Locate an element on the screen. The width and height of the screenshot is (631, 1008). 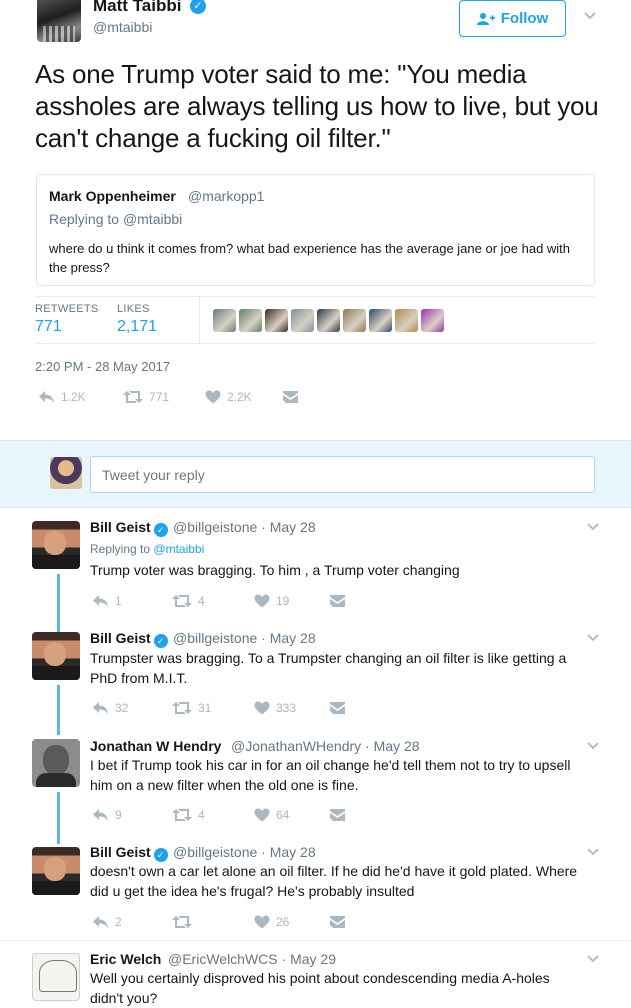
reply-action: 1.2K is located at coordinates (80, 397).